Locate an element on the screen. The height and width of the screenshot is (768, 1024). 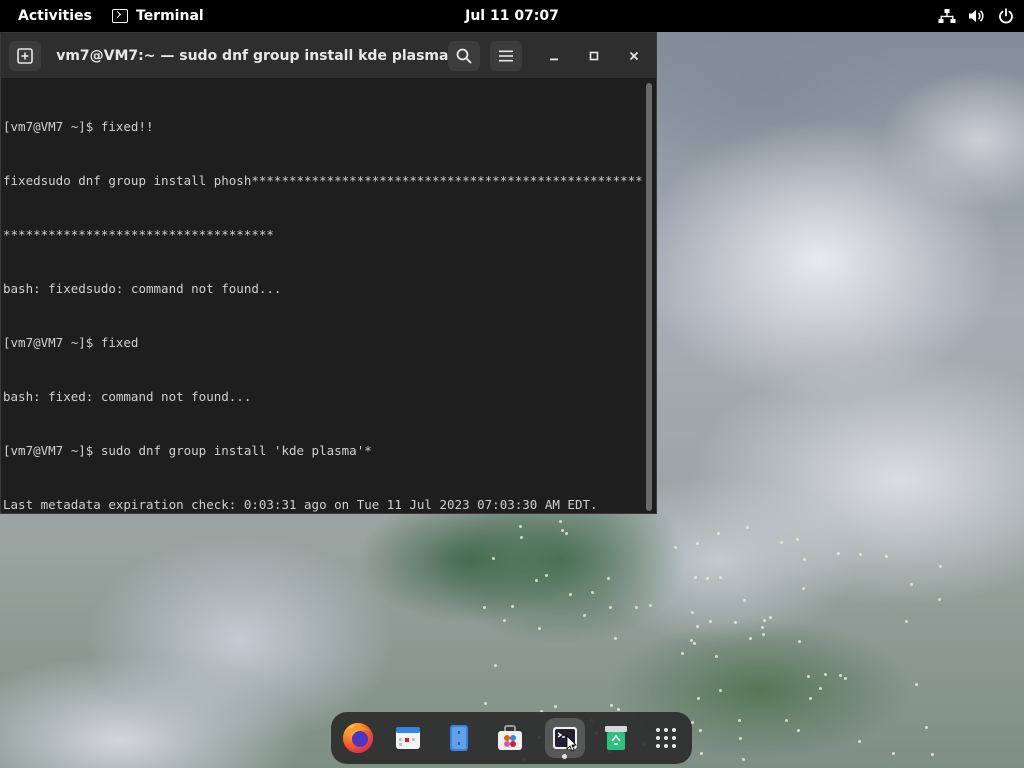
clock-button: Jul 11 07:07 is located at coordinates (512, 16).